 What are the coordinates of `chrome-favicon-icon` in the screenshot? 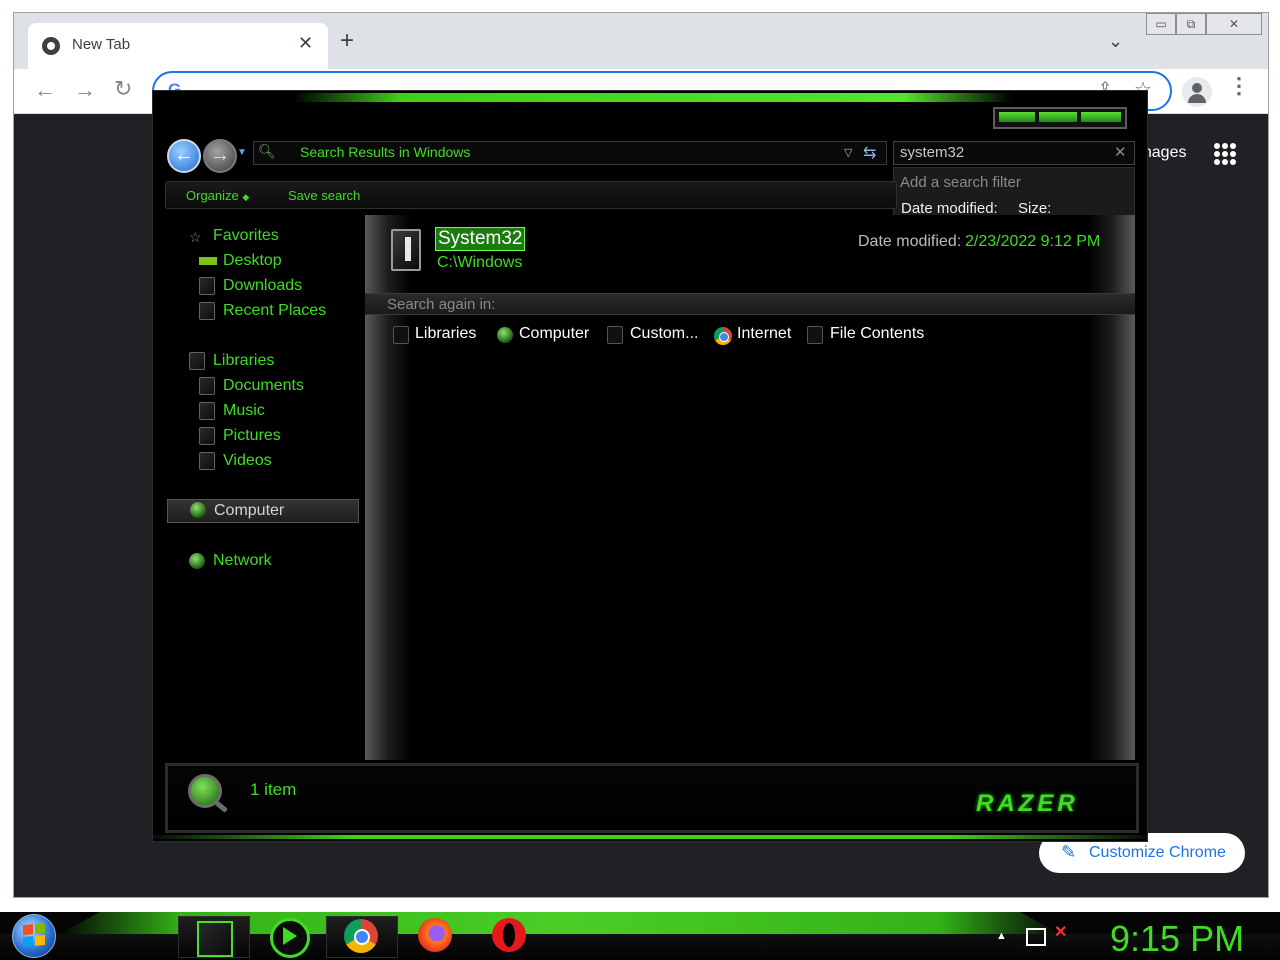 It's located at (51, 46).